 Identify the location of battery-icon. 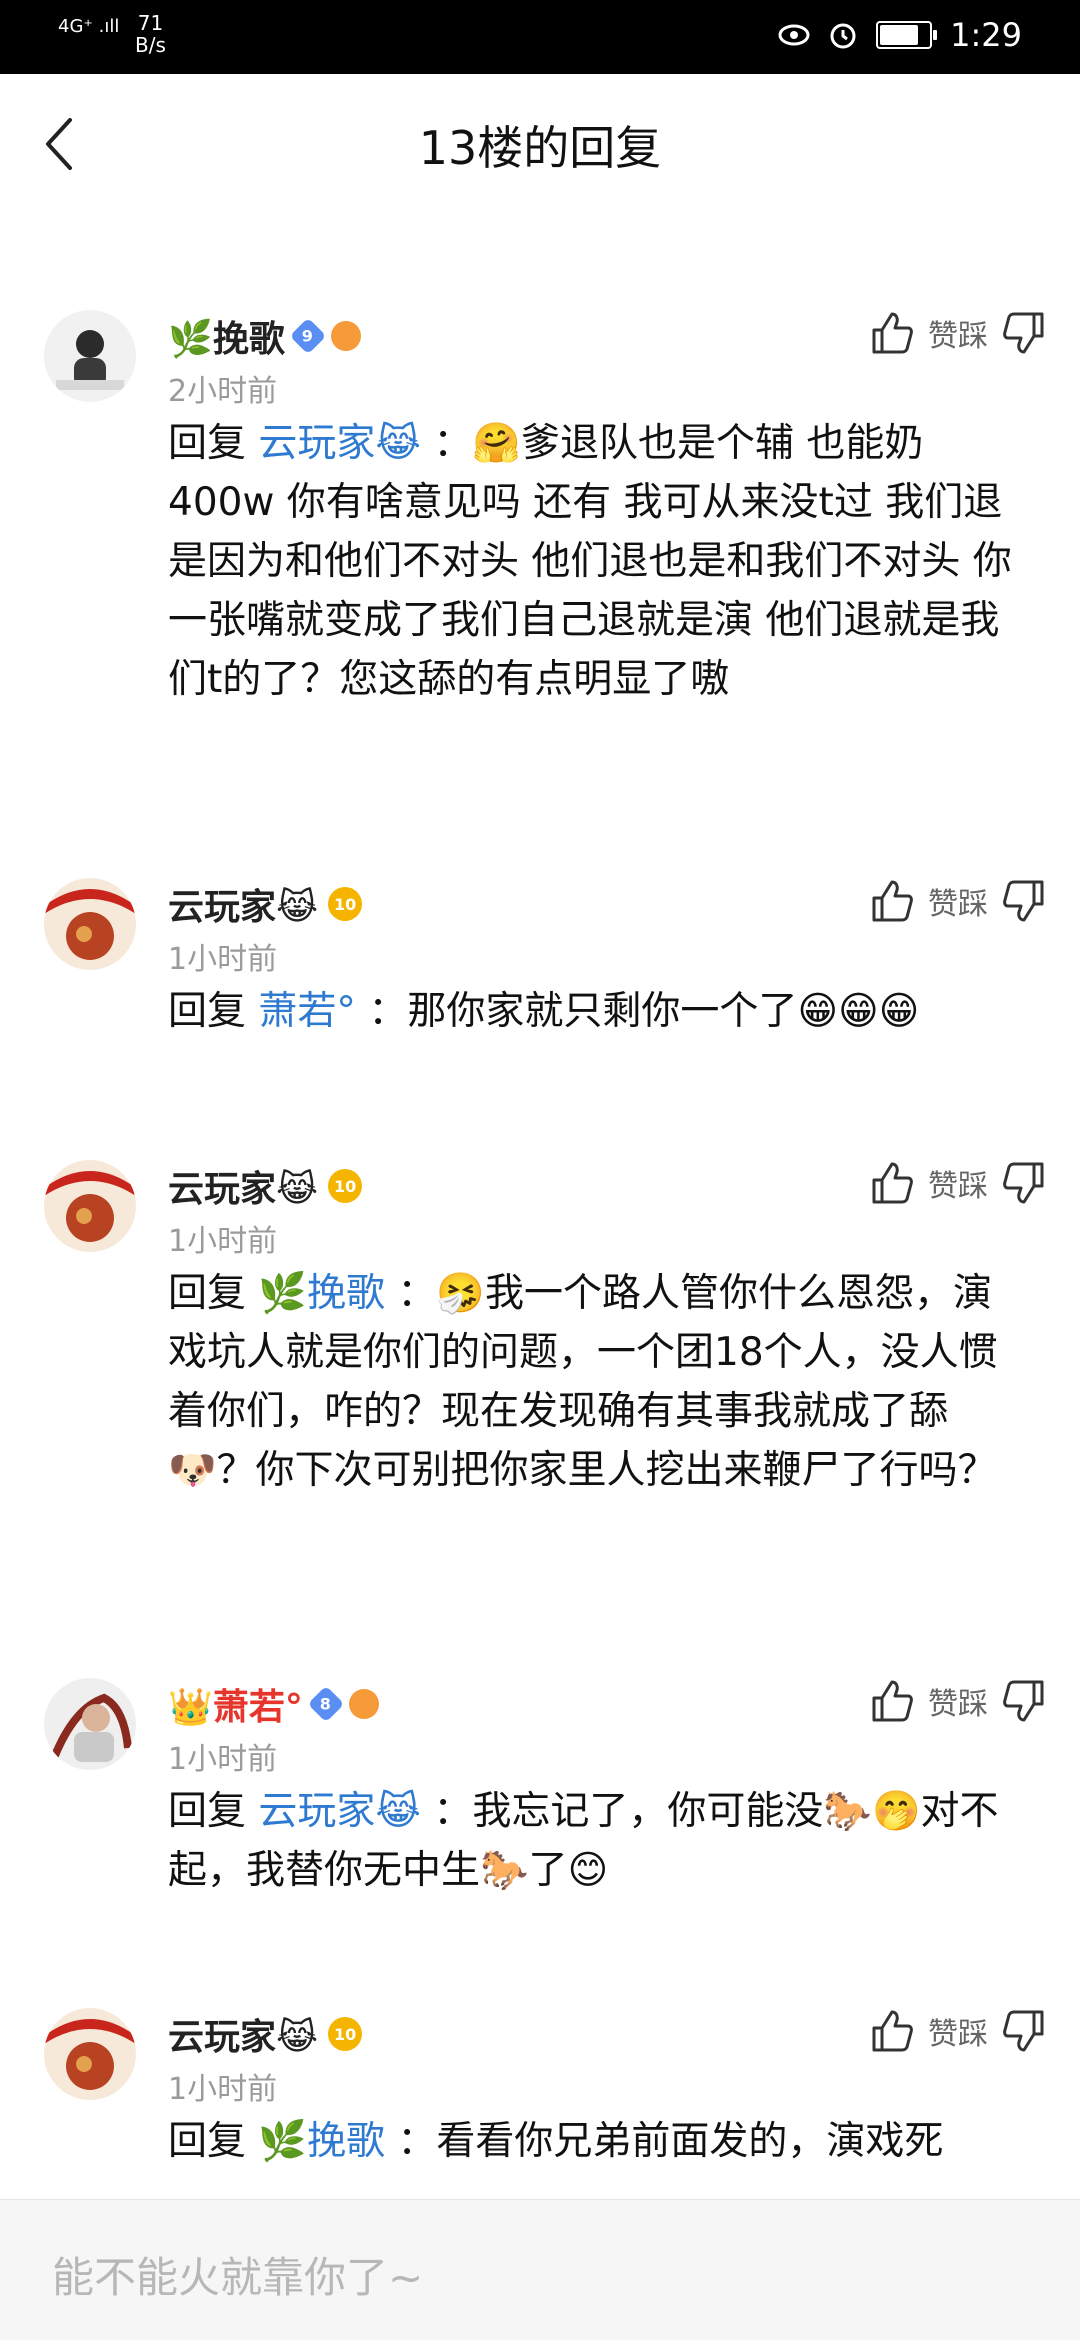
(907, 35).